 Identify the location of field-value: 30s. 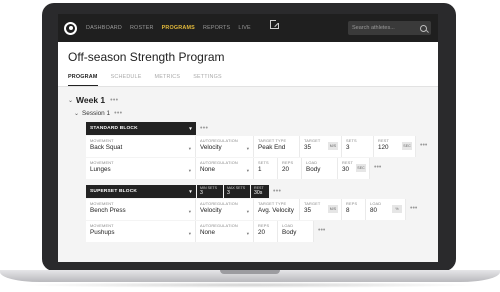
(258, 193).